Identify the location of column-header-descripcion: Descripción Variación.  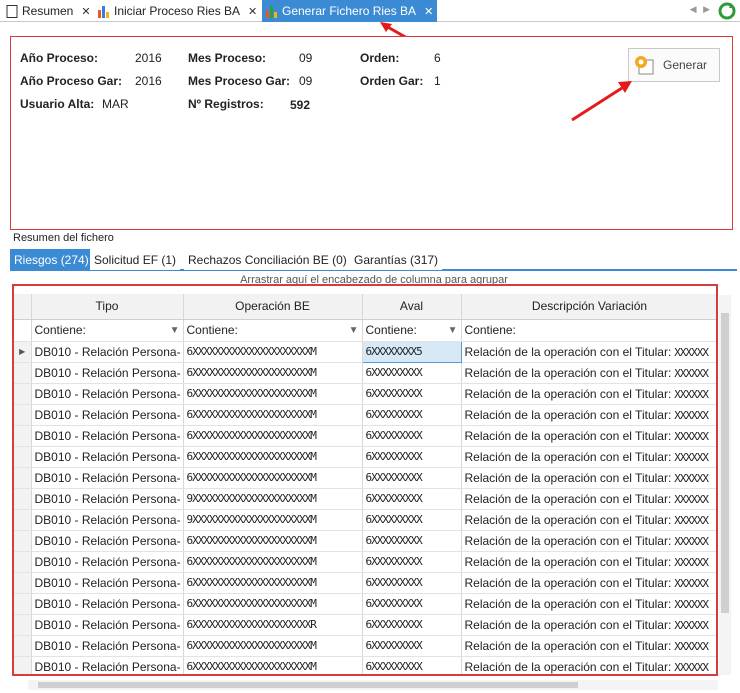
(588, 307).